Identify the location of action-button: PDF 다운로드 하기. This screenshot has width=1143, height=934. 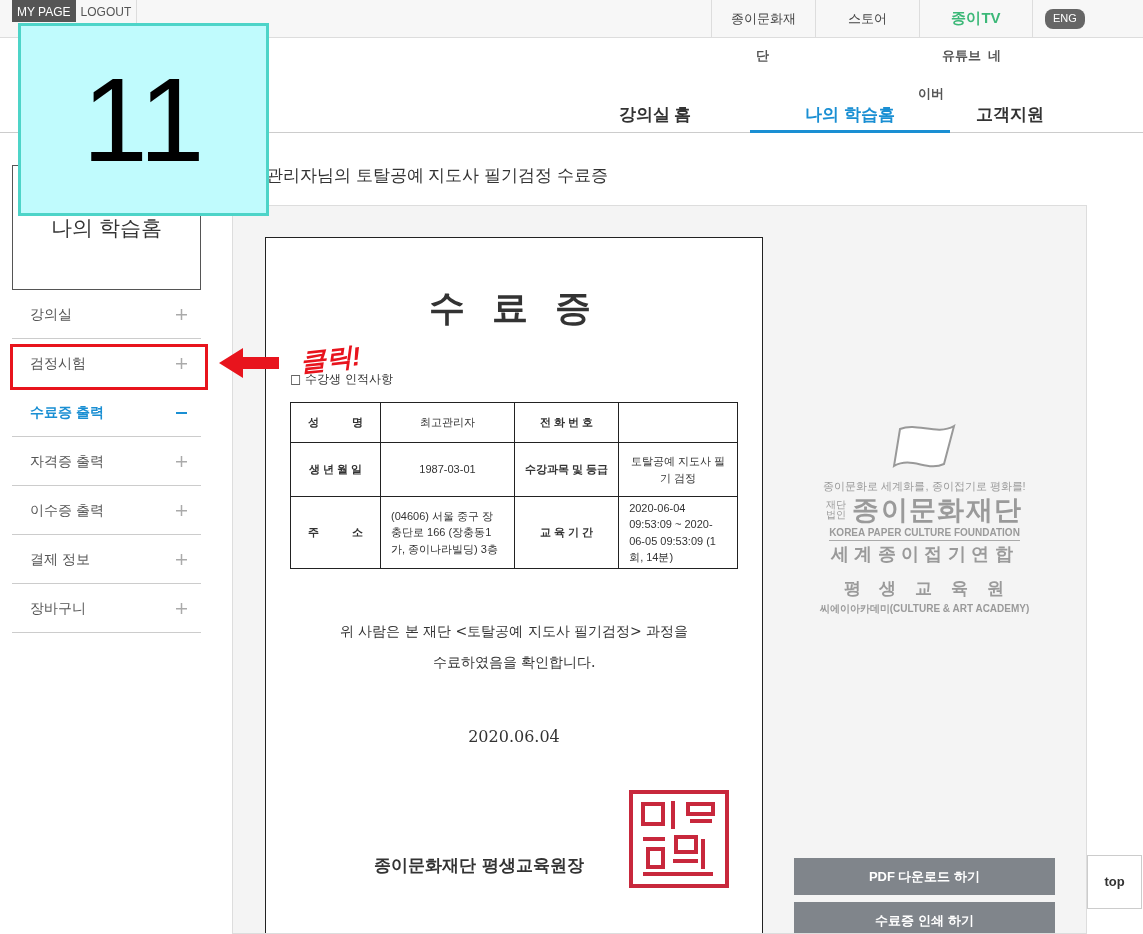
(924, 876).